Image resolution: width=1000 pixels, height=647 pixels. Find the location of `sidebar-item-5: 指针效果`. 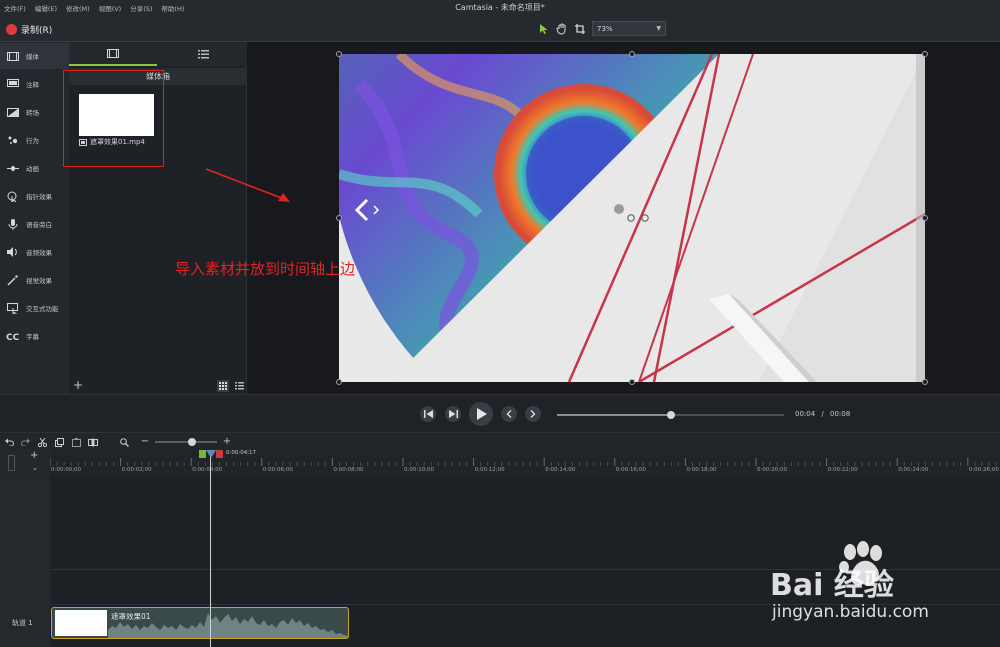

sidebar-item-5: 指针效果 is located at coordinates (34, 196).